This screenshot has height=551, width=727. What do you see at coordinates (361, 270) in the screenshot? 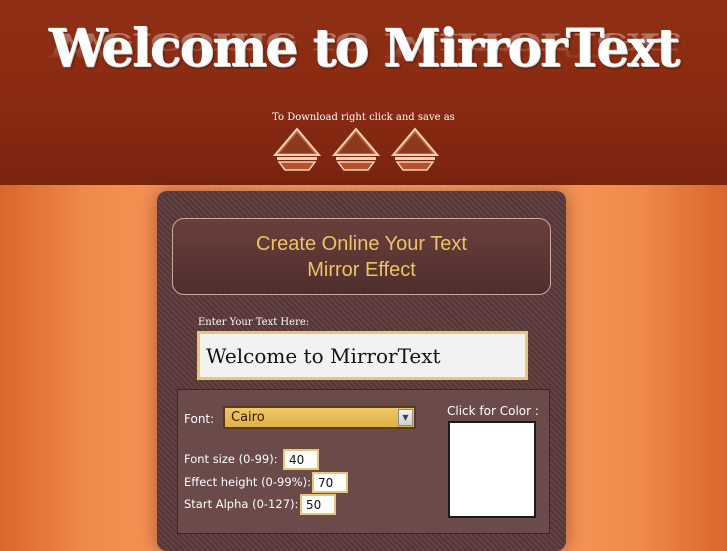
I see `banner-line-2: Mirror Effect` at bounding box center [361, 270].